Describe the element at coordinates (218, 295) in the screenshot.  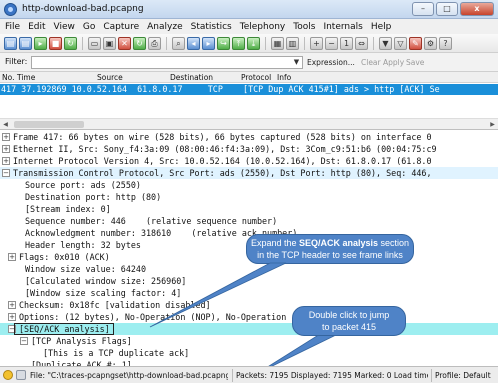
I see `seq-ack-callout-pointer` at that location.